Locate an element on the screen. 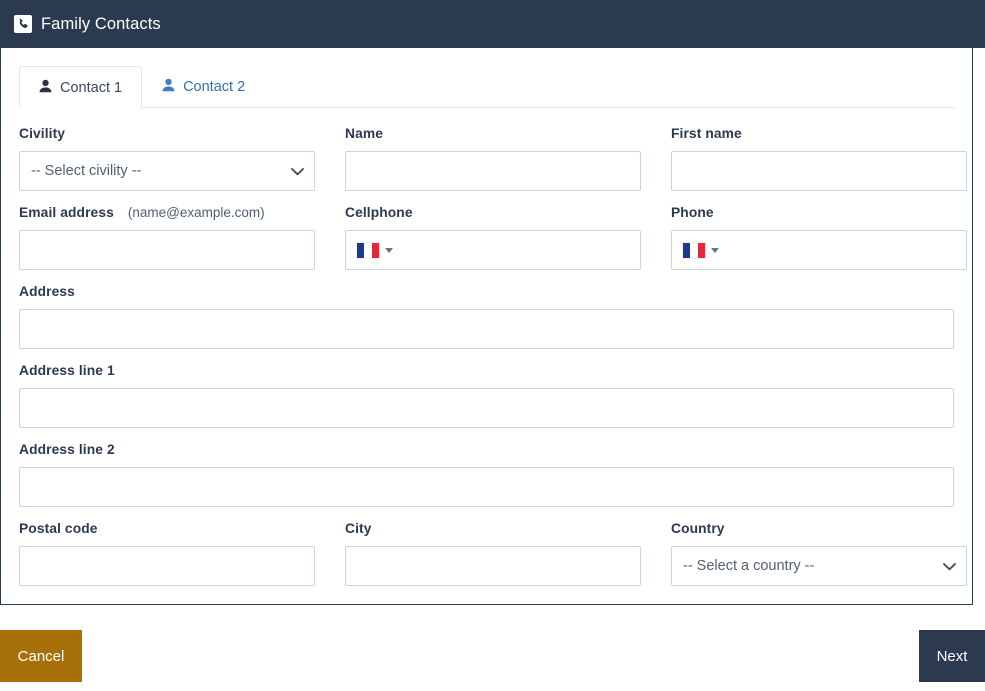 The height and width of the screenshot is (691, 985). phone-input is located at coordinates (846, 250).